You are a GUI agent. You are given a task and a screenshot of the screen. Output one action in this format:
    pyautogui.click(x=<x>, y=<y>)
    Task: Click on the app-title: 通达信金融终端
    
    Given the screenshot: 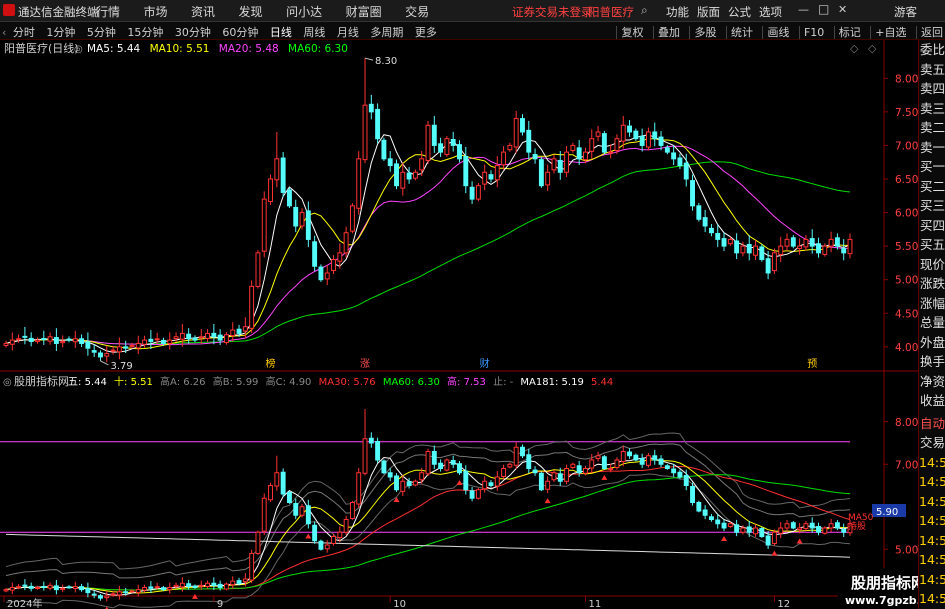 What is the action you would take?
    pyautogui.click(x=58, y=12)
    